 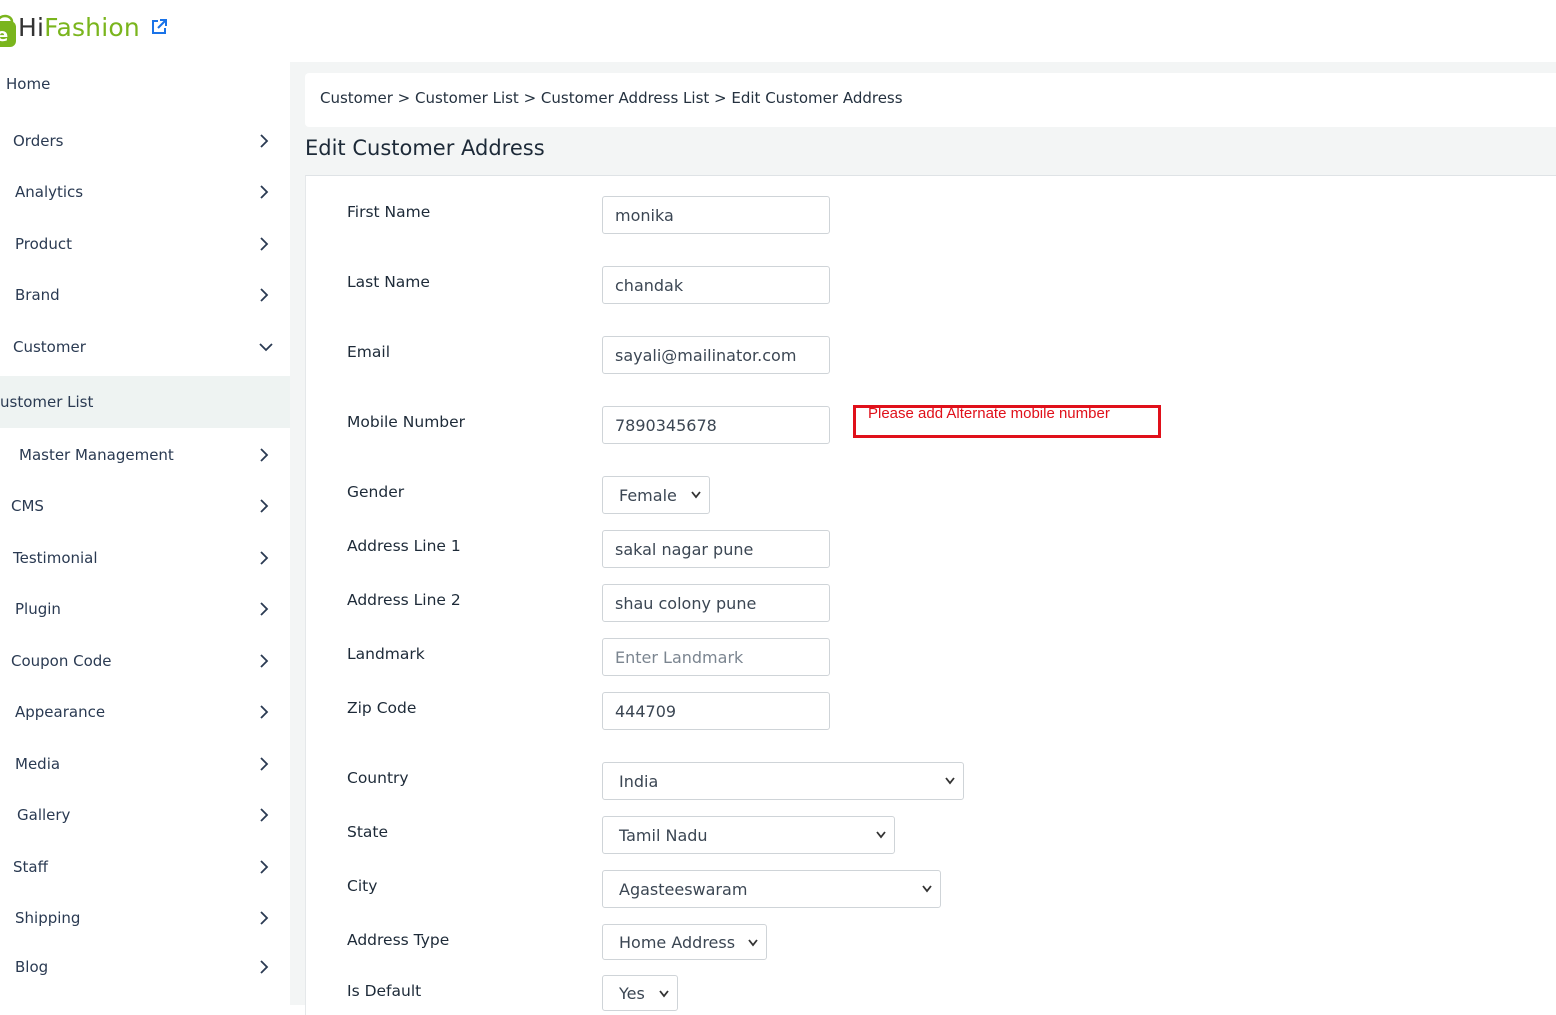 What do you see at coordinates (386, 654) in the screenshot?
I see `landmark-label: Landmark` at bounding box center [386, 654].